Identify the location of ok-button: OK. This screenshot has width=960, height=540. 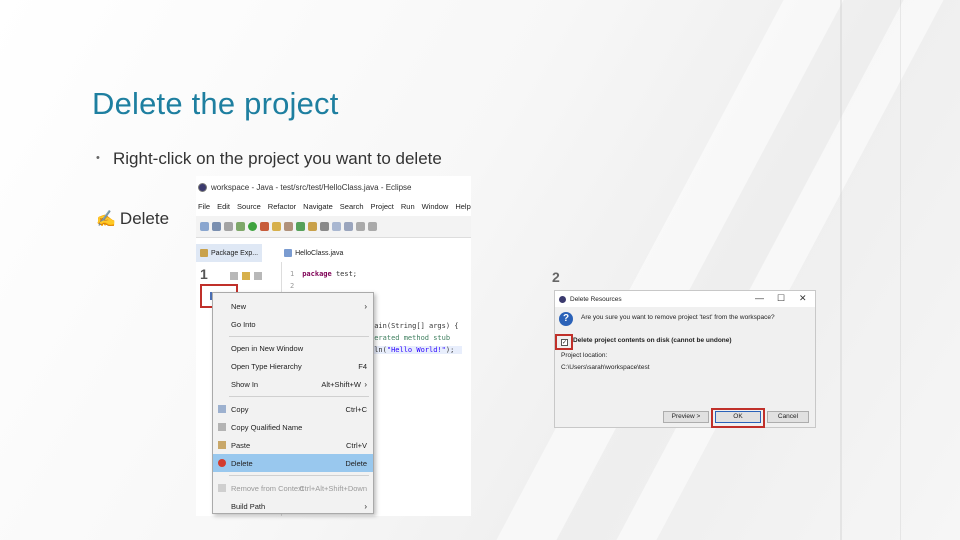
(738, 417).